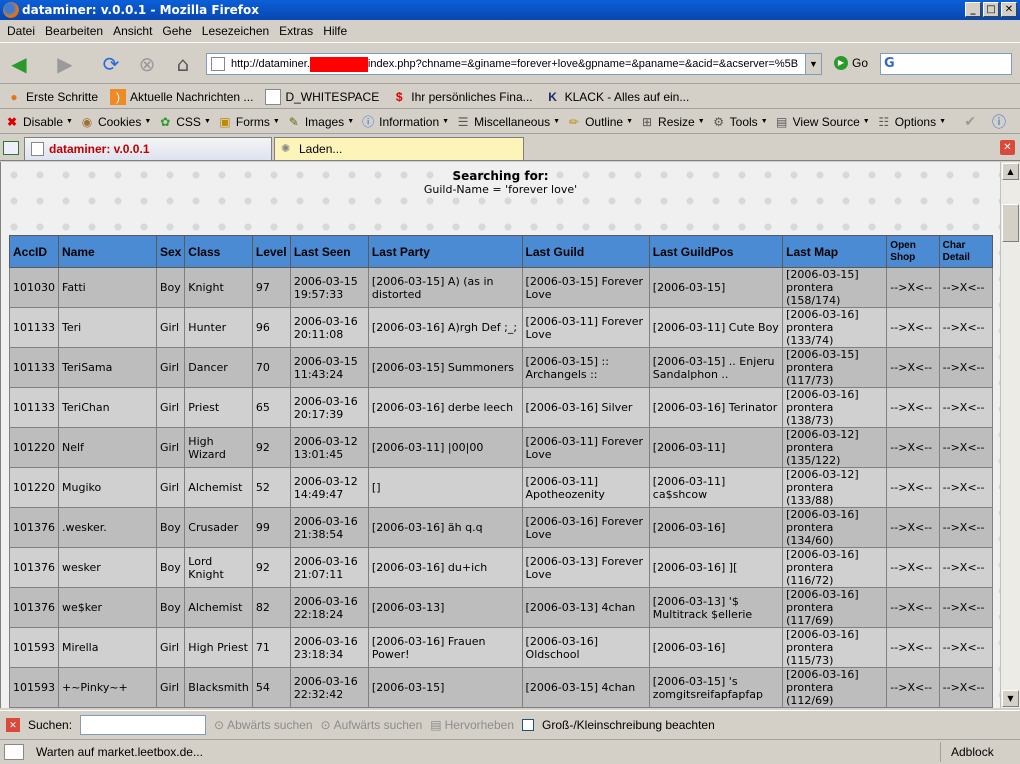 The height and width of the screenshot is (764, 1020). What do you see at coordinates (65, 64) in the screenshot?
I see `forward-icon: ▶` at bounding box center [65, 64].